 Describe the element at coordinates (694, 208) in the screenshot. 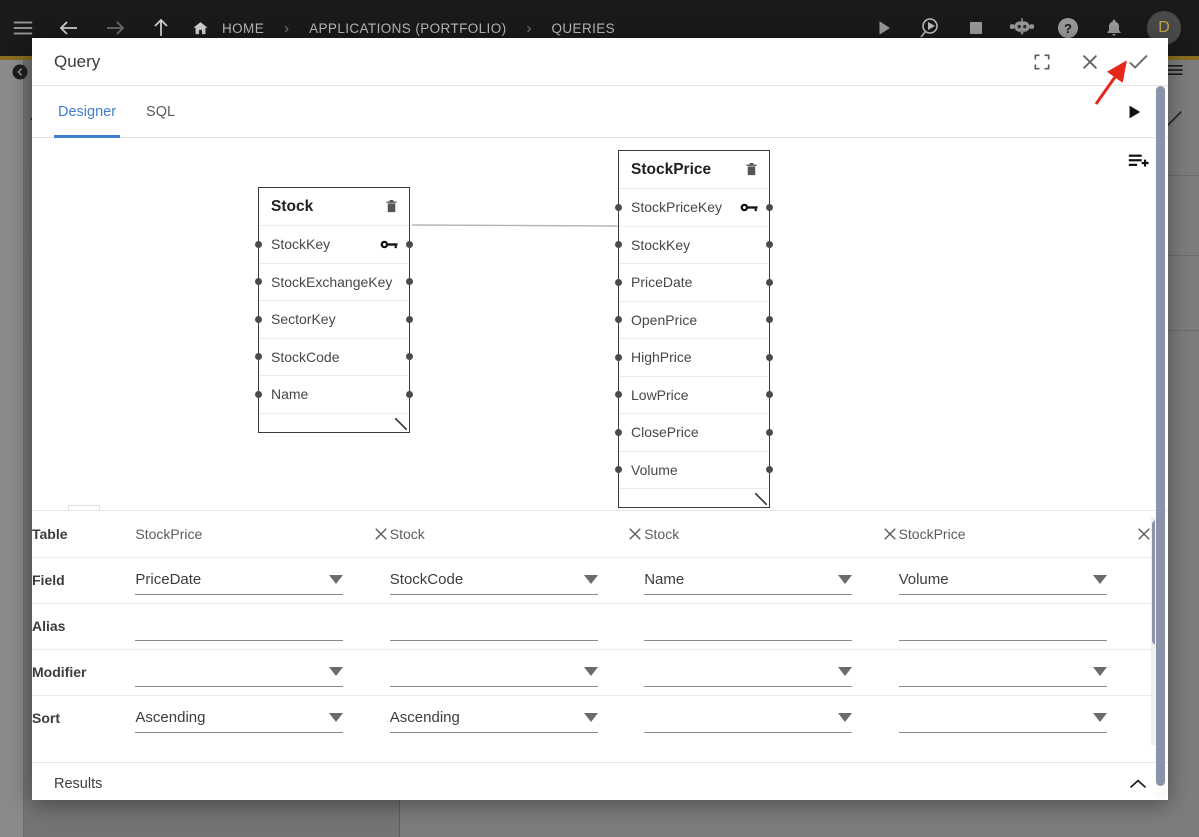

I see `entity-field-row: StockPriceKey` at that location.